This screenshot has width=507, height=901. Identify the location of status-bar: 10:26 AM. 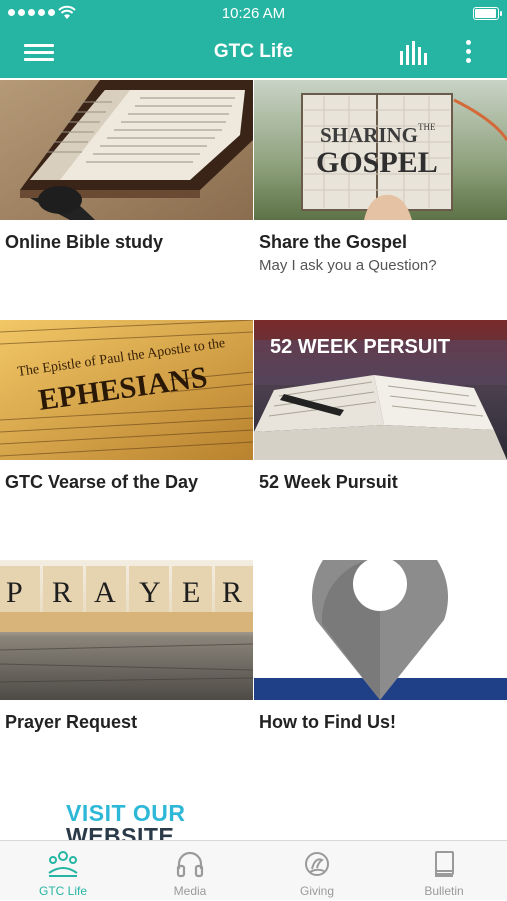
(253, 14).